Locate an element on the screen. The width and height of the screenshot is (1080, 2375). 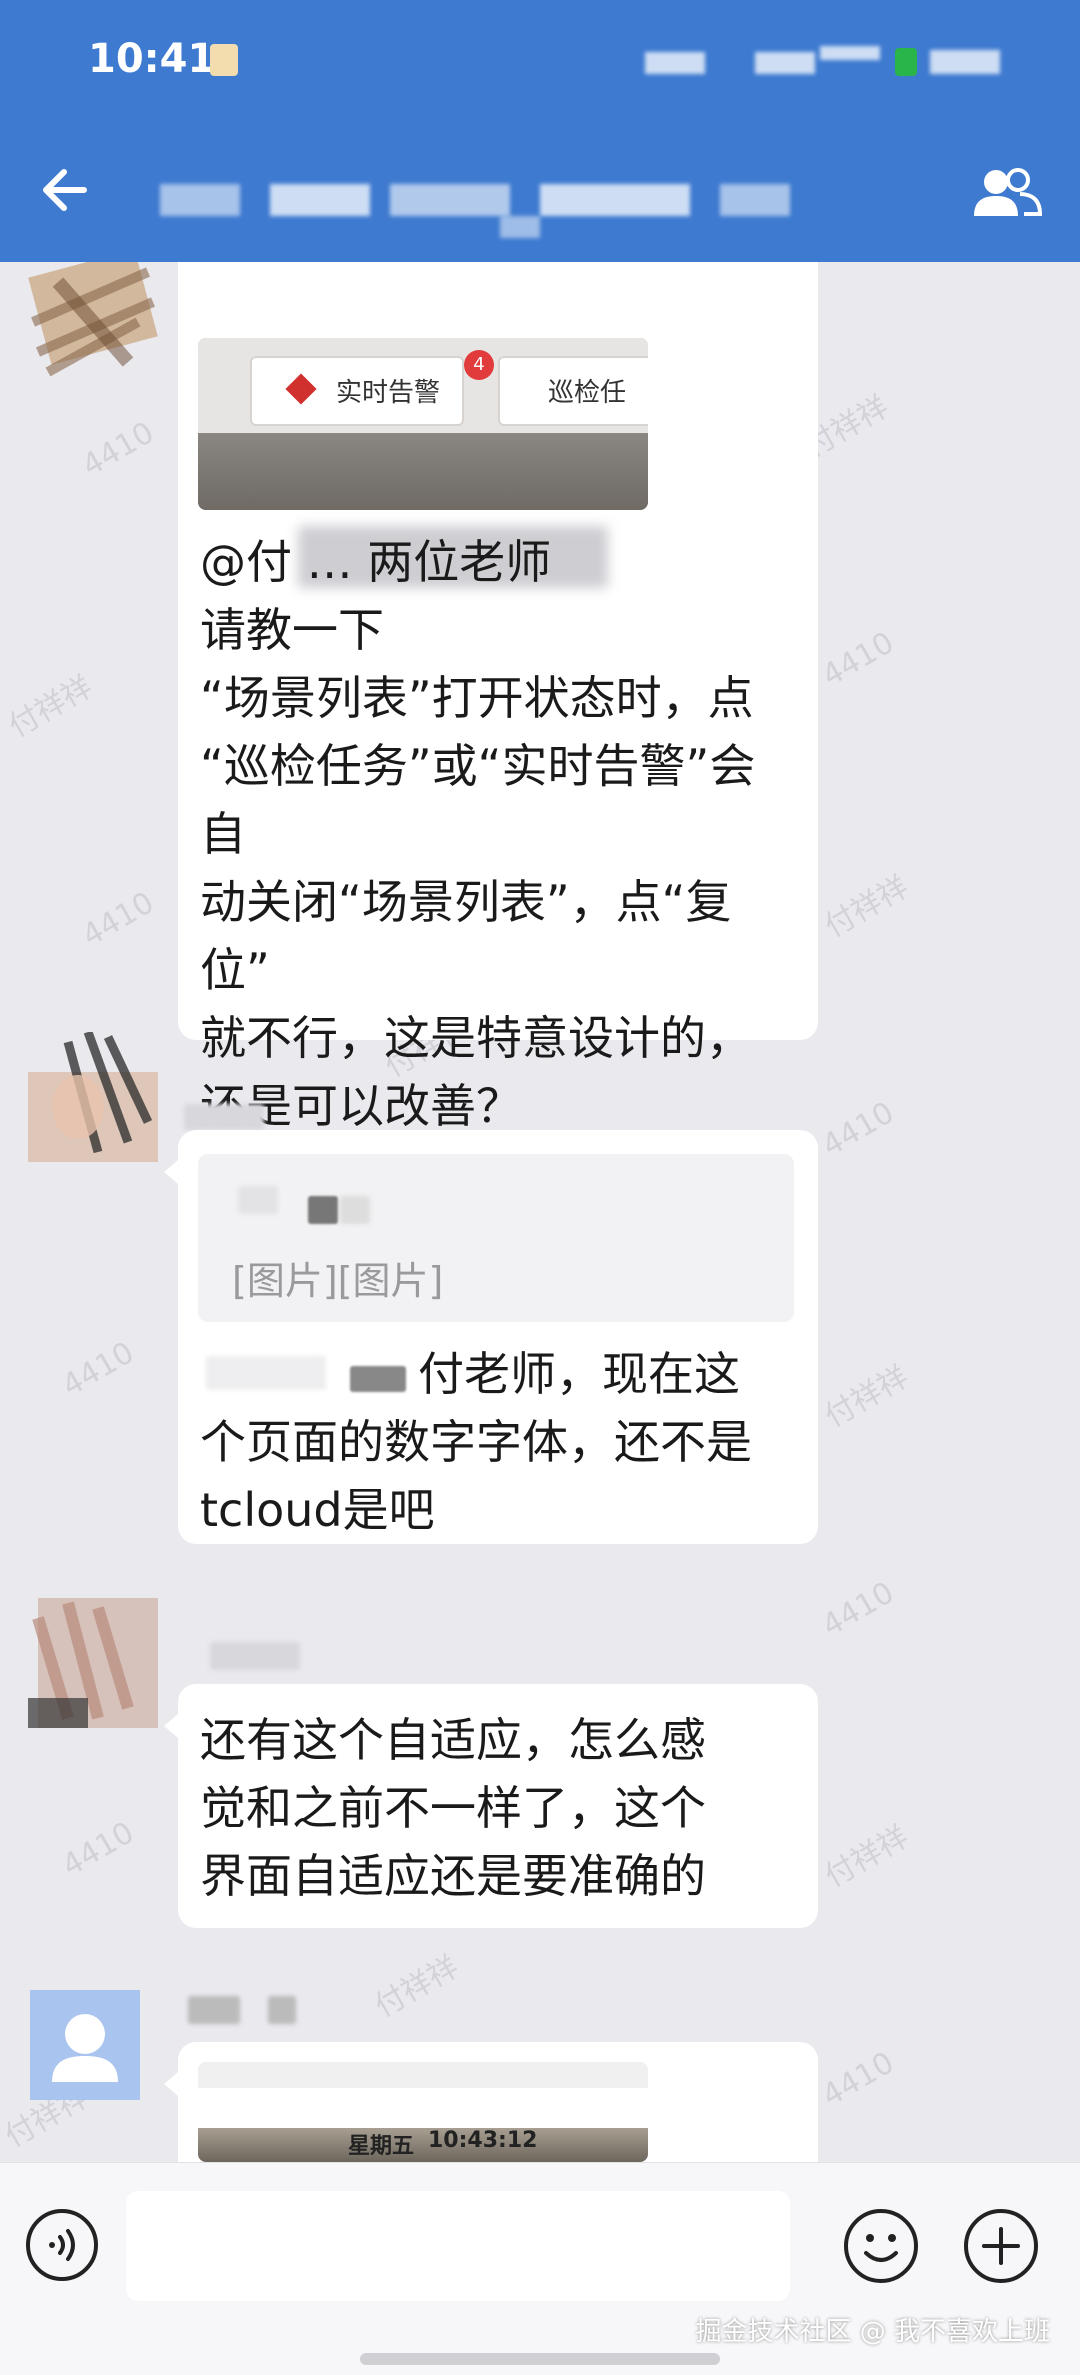
plus-icon is located at coordinates (1001, 2246).